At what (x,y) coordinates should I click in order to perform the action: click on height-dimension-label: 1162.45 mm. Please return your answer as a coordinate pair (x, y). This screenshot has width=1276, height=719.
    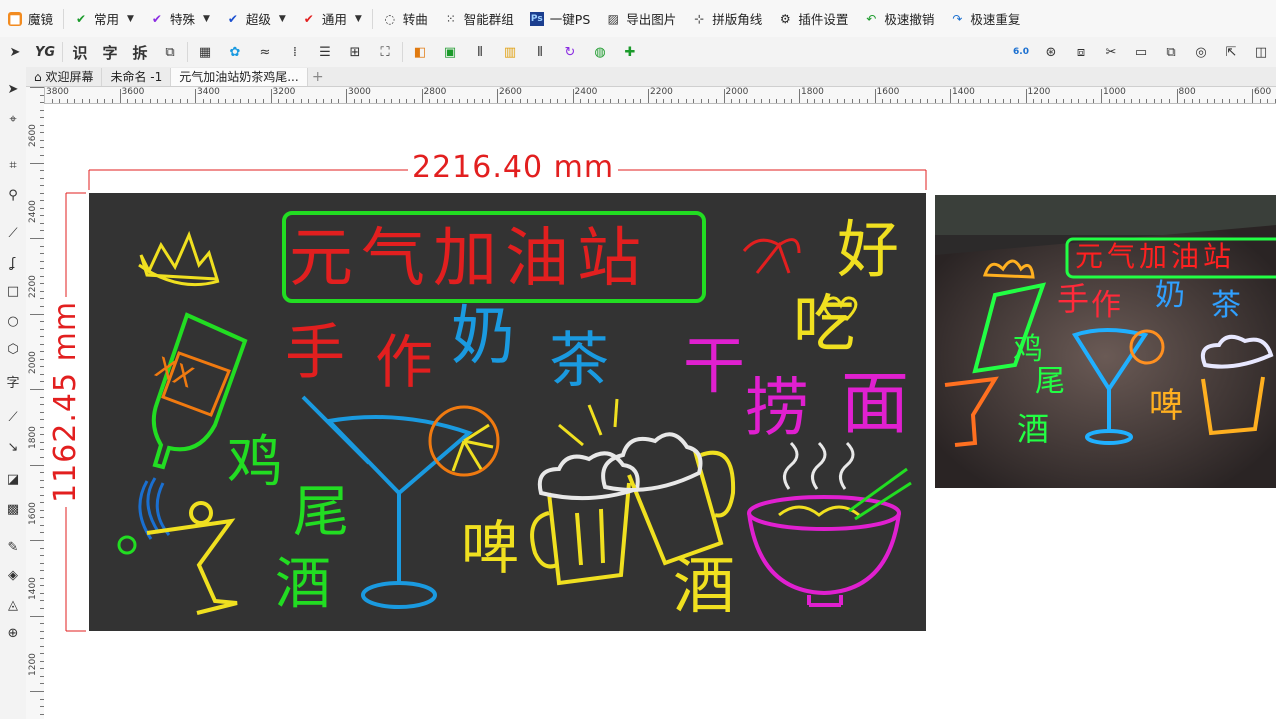
    Looking at the image, I should click on (65, 401).